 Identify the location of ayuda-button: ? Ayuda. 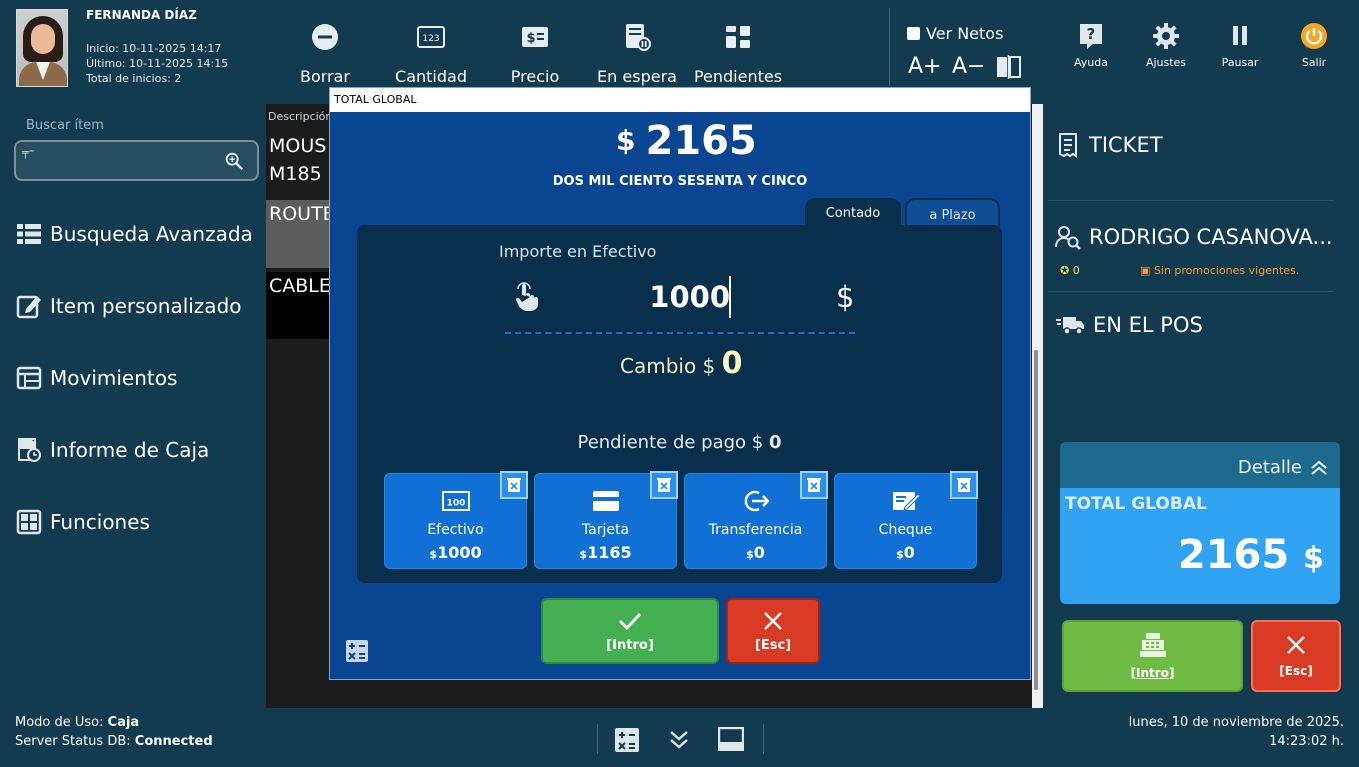
(1091, 45).